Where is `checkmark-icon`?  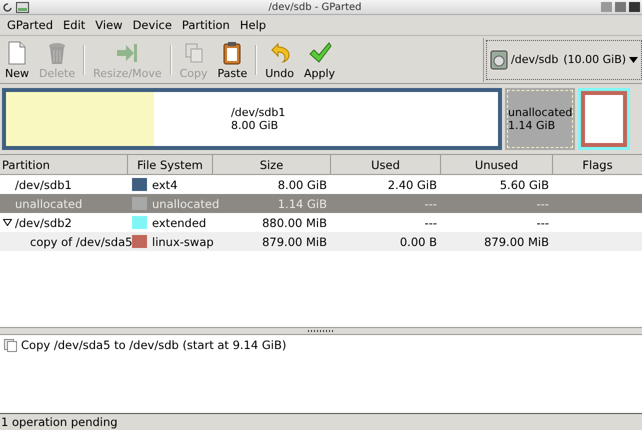
checkmark-icon is located at coordinates (320, 53).